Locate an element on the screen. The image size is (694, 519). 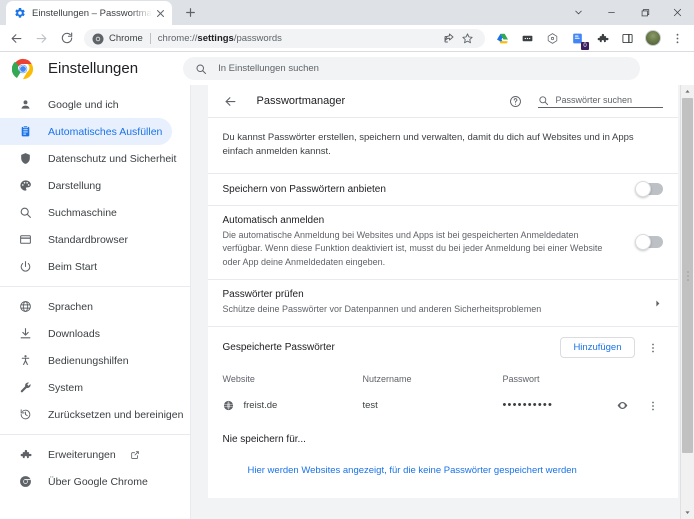
extension-dark-icon is located at coordinates (527, 38).